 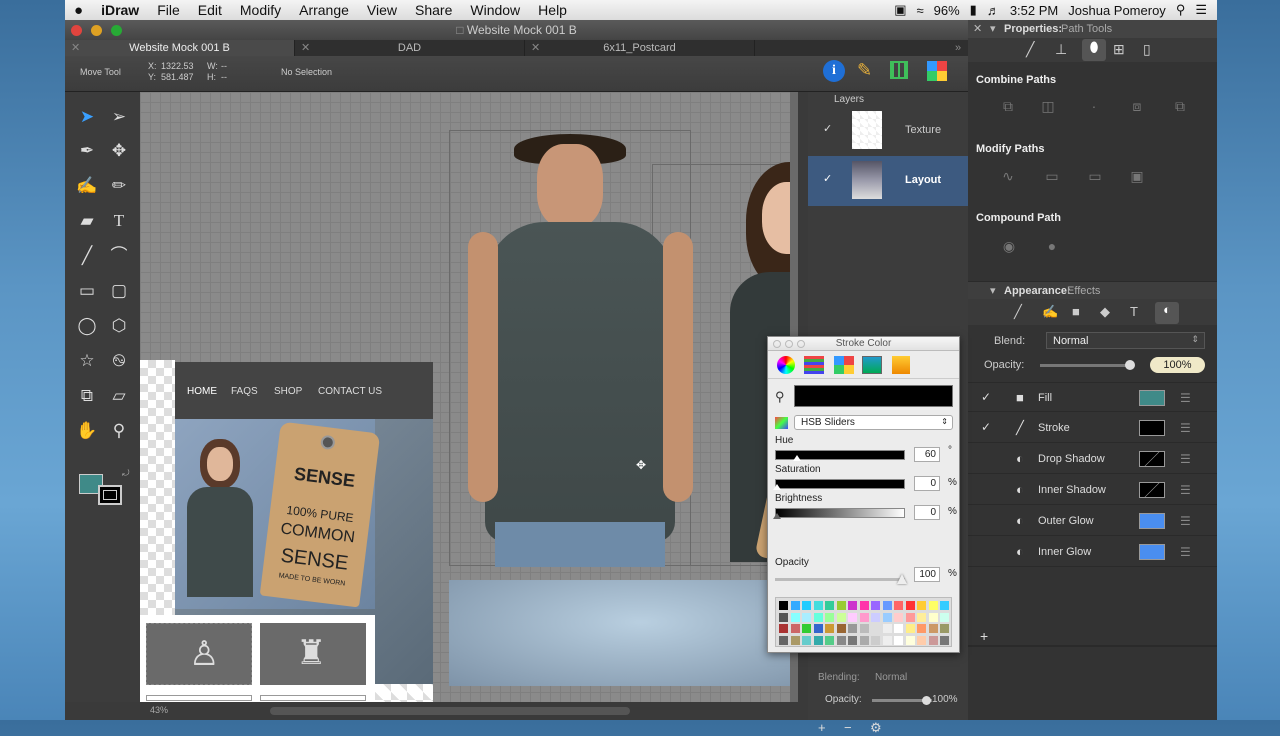 What do you see at coordinates (1119, 49) in the screenshot?
I see `table-tab-icon: ⊞` at bounding box center [1119, 49].